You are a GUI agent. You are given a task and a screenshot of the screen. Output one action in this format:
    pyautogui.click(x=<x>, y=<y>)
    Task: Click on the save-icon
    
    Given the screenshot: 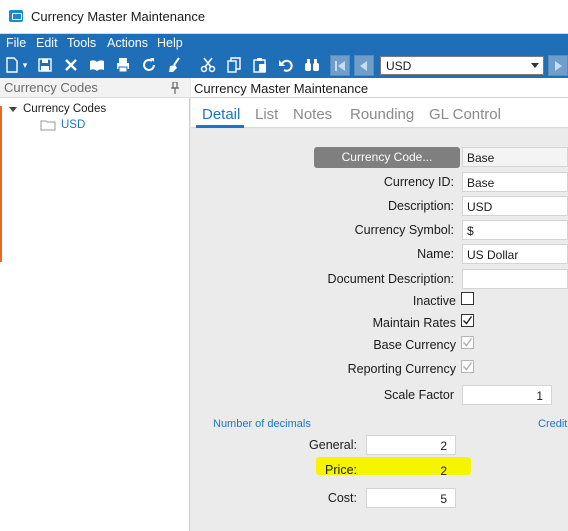 What is the action you would take?
    pyautogui.click(x=45, y=65)
    